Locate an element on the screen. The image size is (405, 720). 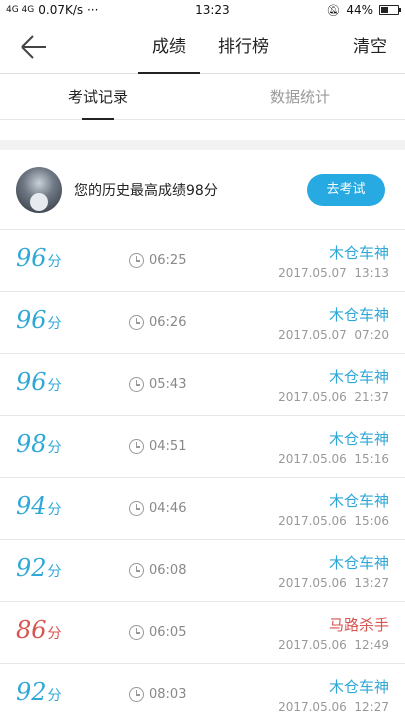
status-left: 4G 4G 0.07K/s ··· is located at coordinates (52, 10).